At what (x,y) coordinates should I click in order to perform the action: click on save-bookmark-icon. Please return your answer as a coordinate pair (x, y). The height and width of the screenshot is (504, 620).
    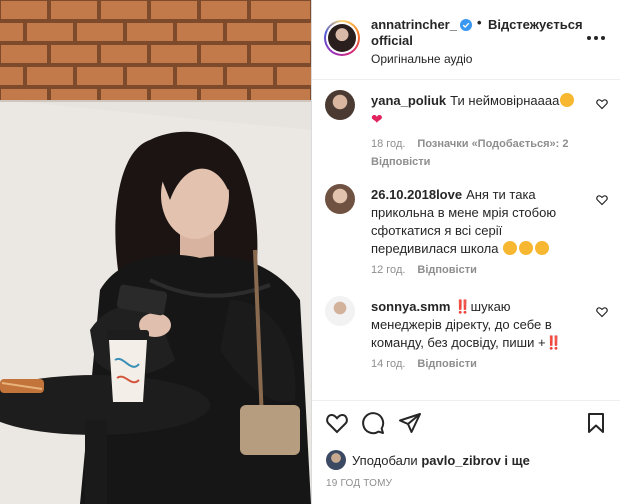
    Looking at the image, I should click on (596, 423).